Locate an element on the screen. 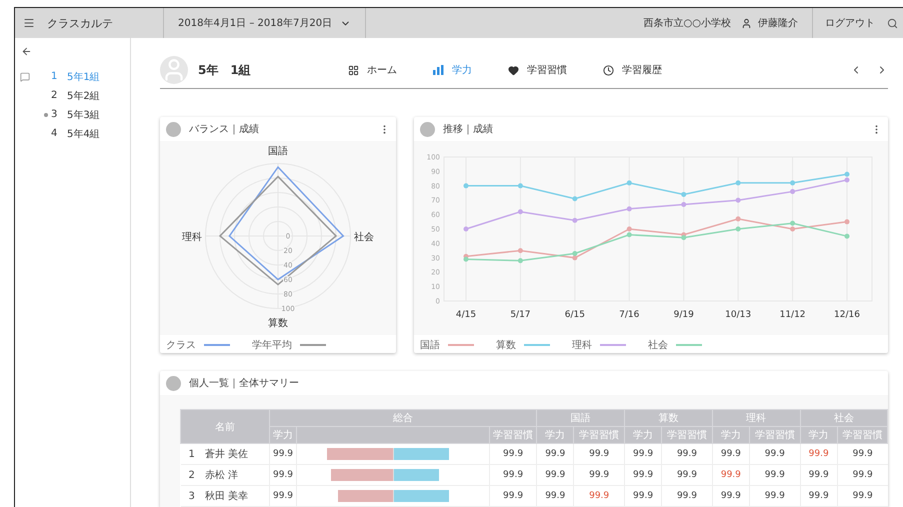 Image resolution: width=903 pixels, height=507 pixels. student-name: 2 赤松 洋 is located at coordinates (225, 475).